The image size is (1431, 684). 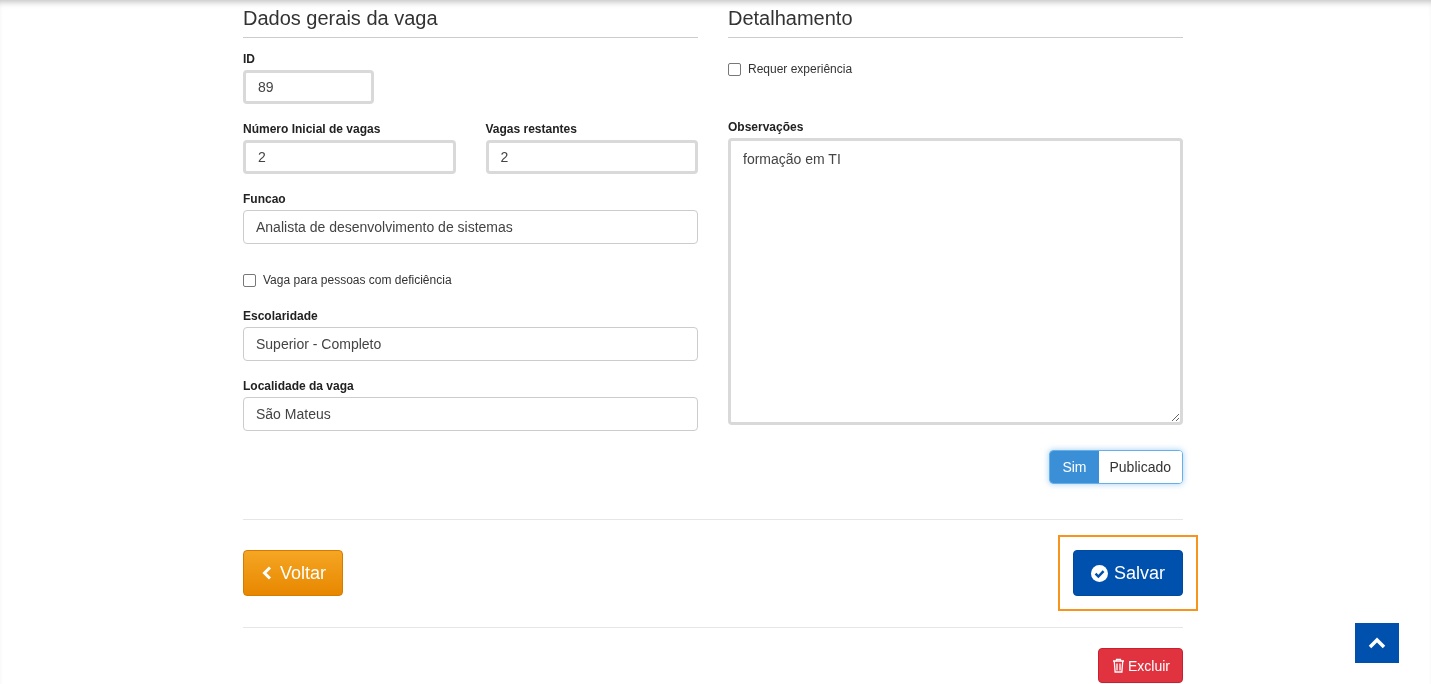 I want to click on save-button: Salvar, so click(x=1127, y=573).